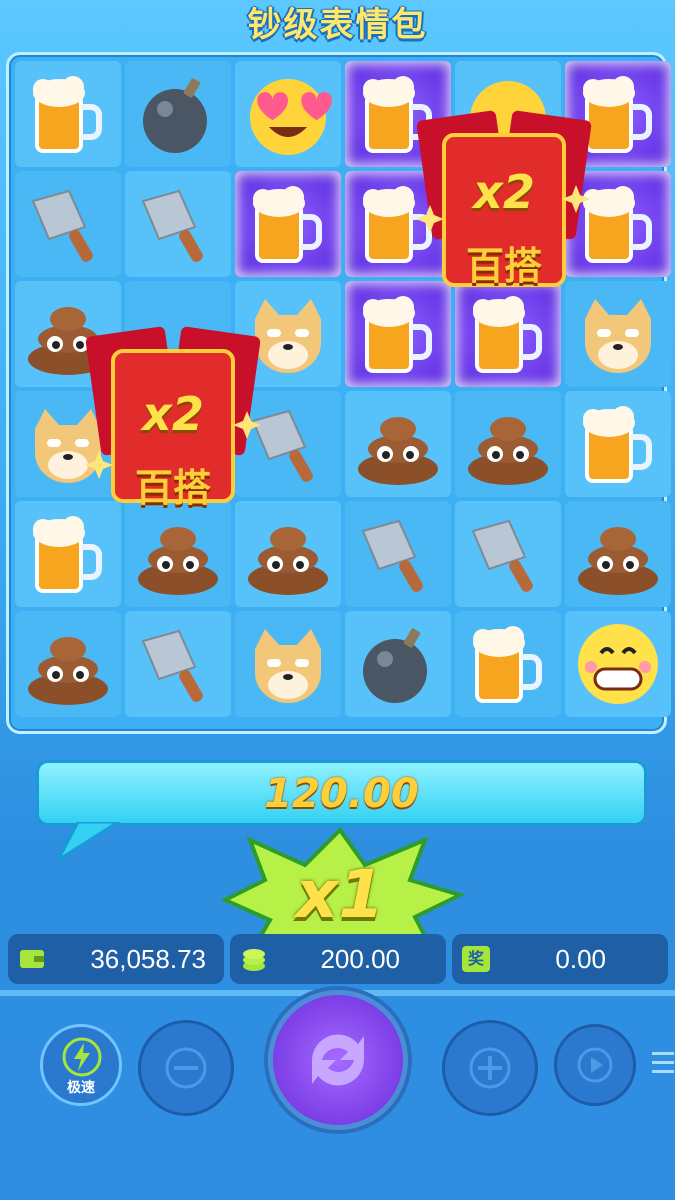 The image size is (675, 1200). I want to click on balance-panel: 36,058.73, so click(116, 959).